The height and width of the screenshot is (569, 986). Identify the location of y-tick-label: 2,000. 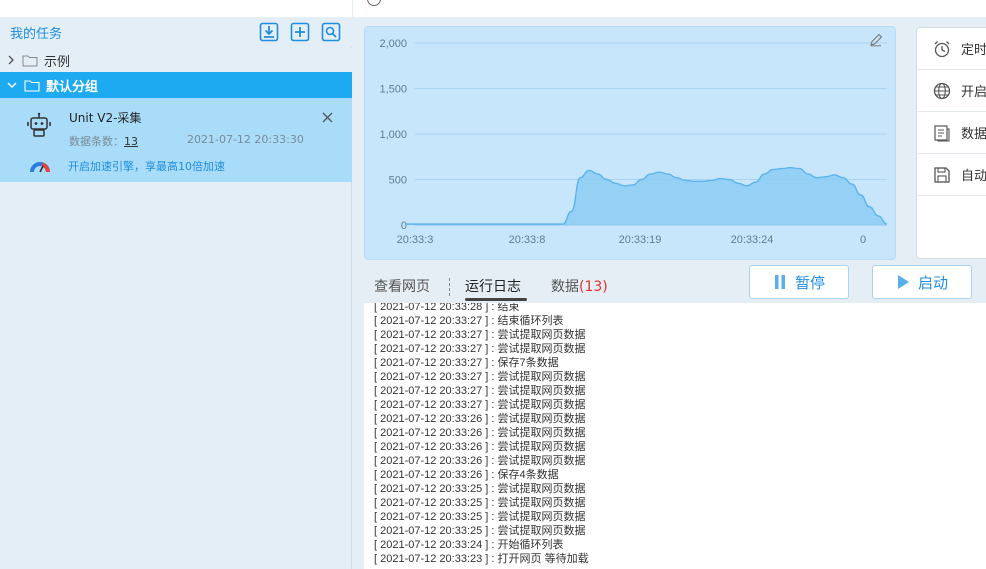
(393, 44).